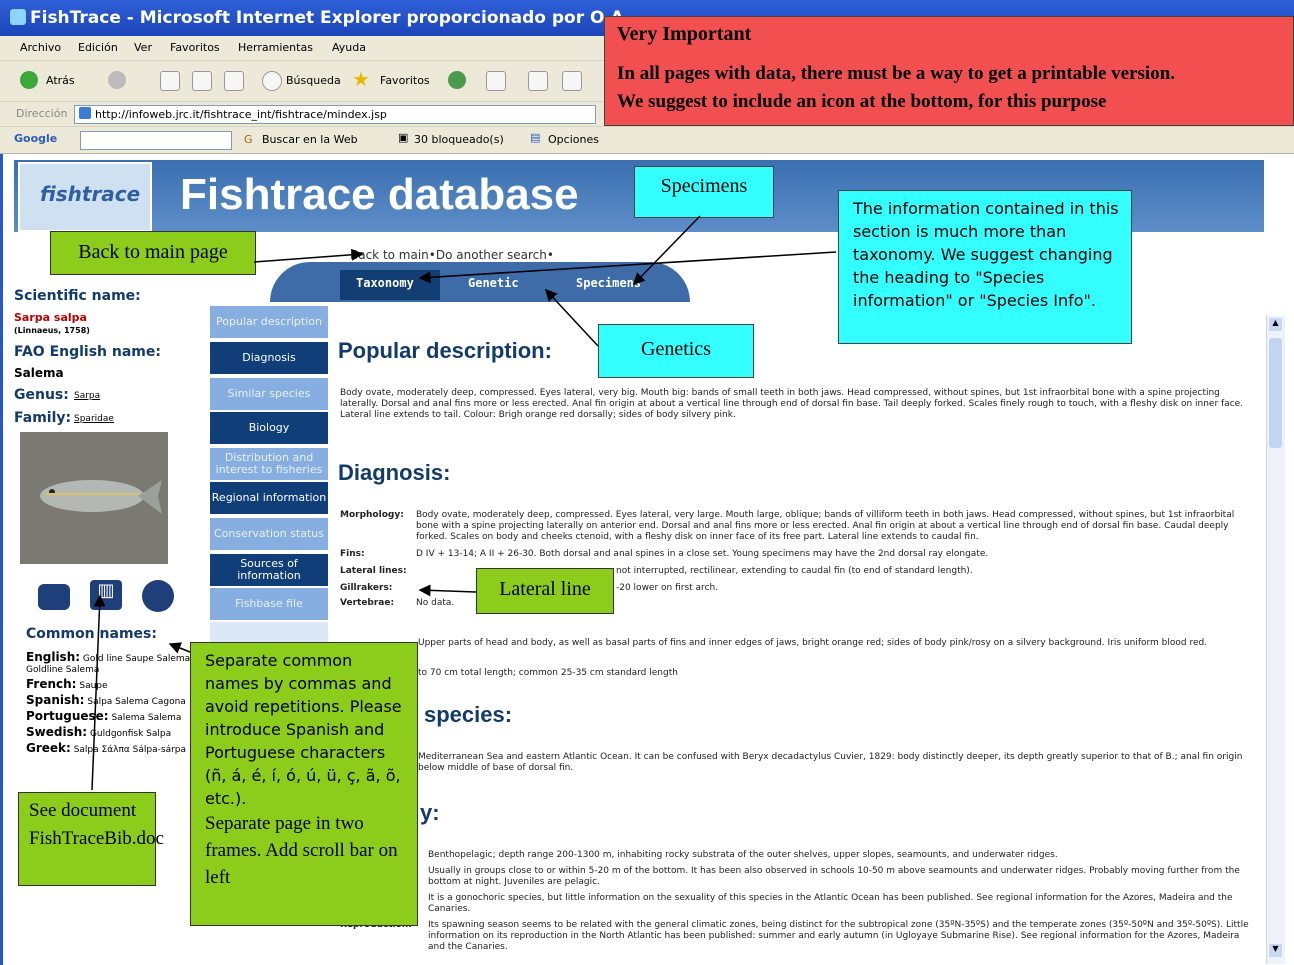  I want to click on arrow-back-to-main, so click(308, 255).